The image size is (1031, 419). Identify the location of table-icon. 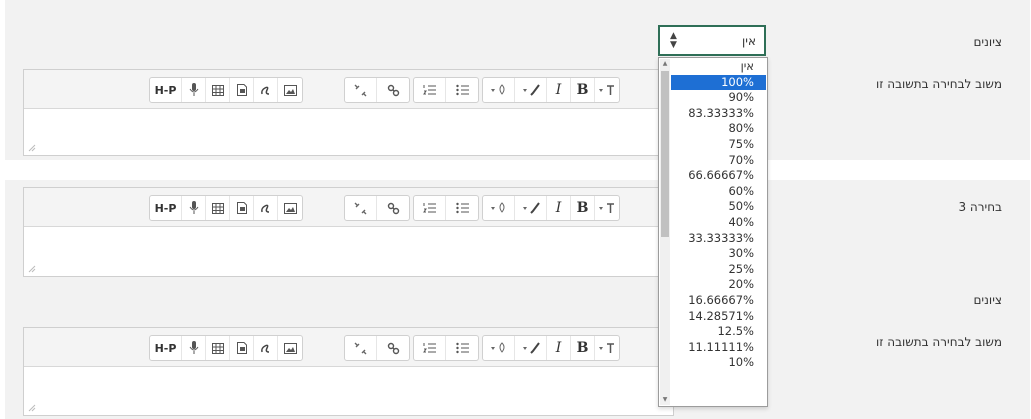
(217, 348).